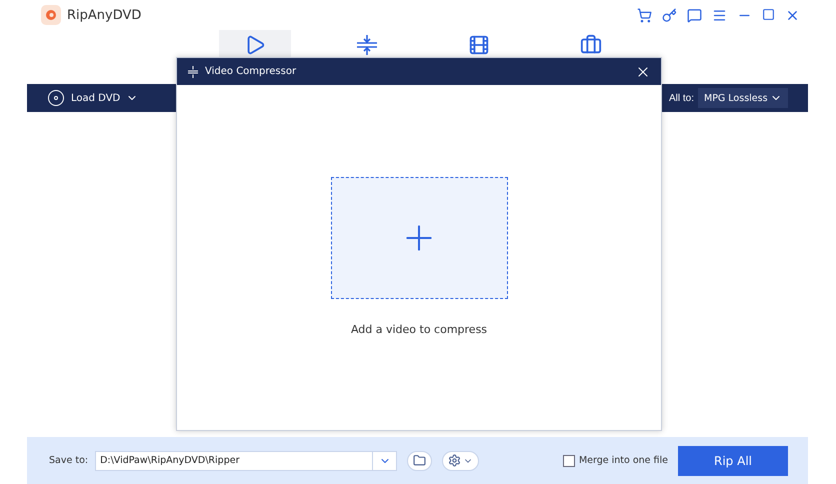 This screenshot has width=836, height=484. Describe the element at coordinates (623, 460) in the screenshot. I see `merge-label: Merge into one file` at that location.